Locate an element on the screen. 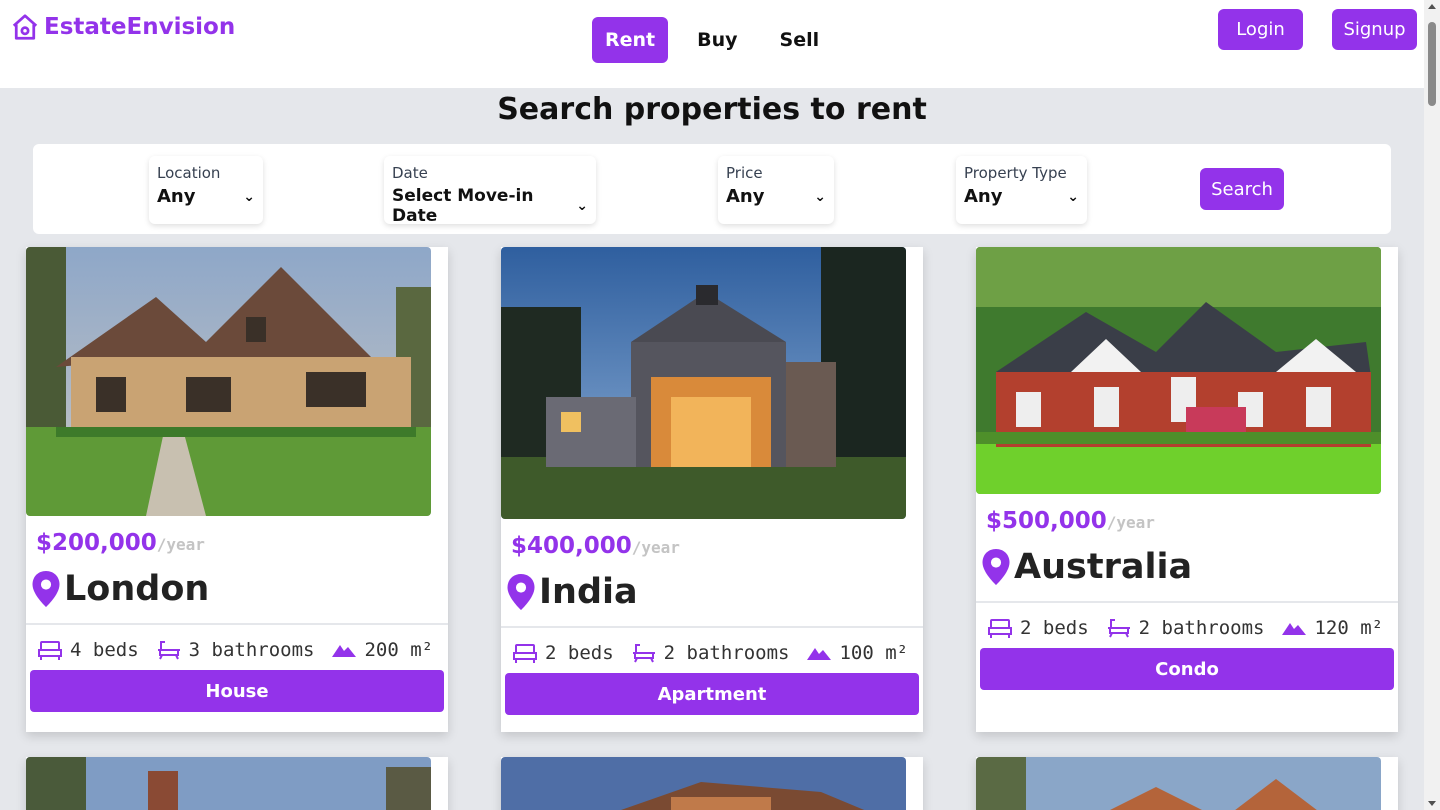 This screenshot has width=1440, height=810. price-value: Any is located at coordinates (745, 196).